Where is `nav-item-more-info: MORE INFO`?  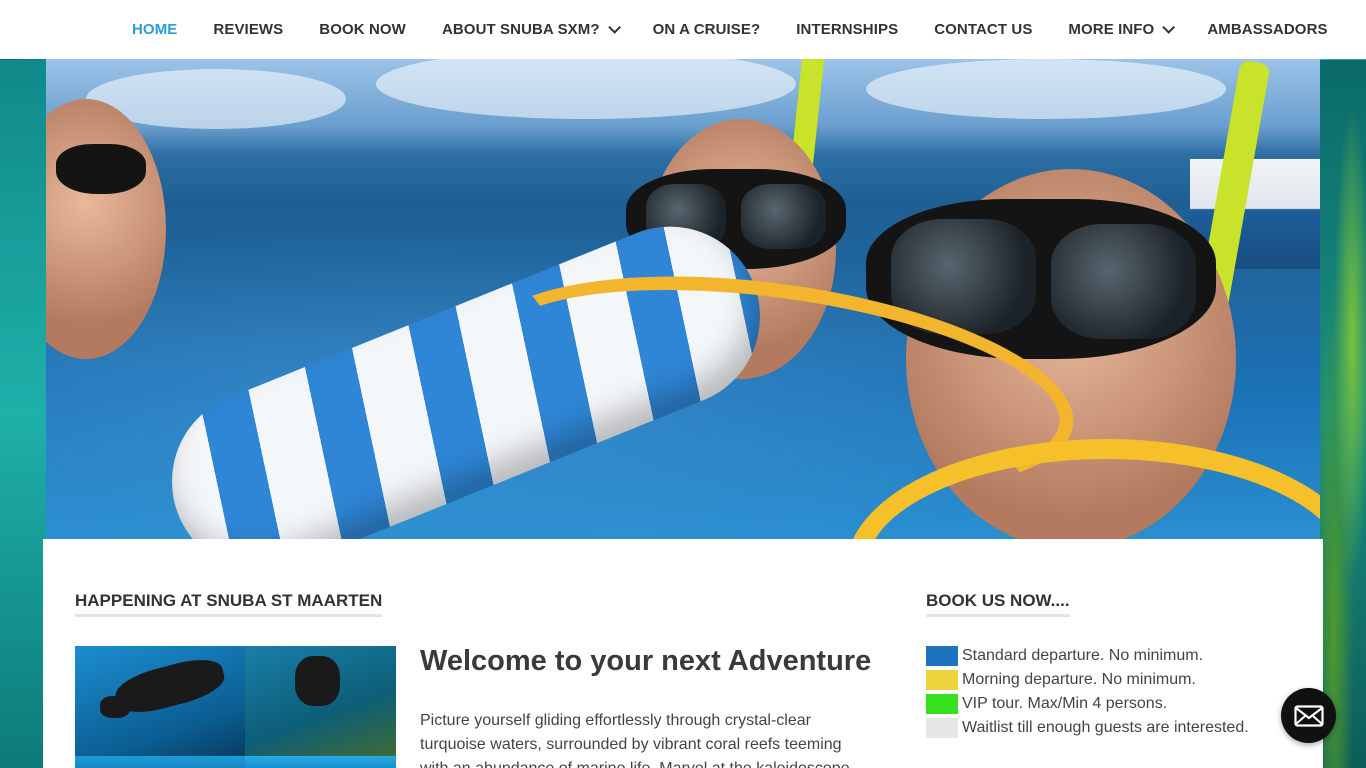
nav-item-more-info: MORE INFO is located at coordinates (1119, 29).